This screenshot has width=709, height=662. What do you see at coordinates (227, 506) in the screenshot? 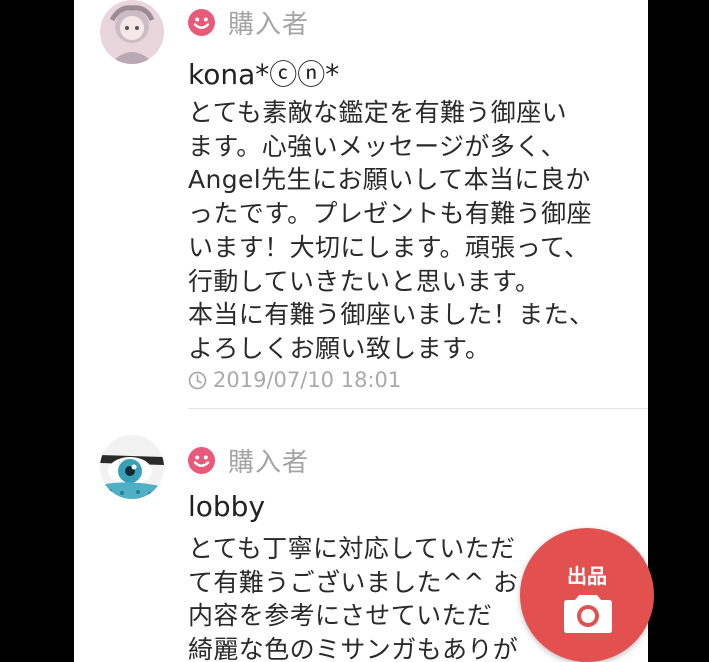
I see `username: lobby` at bounding box center [227, 506].